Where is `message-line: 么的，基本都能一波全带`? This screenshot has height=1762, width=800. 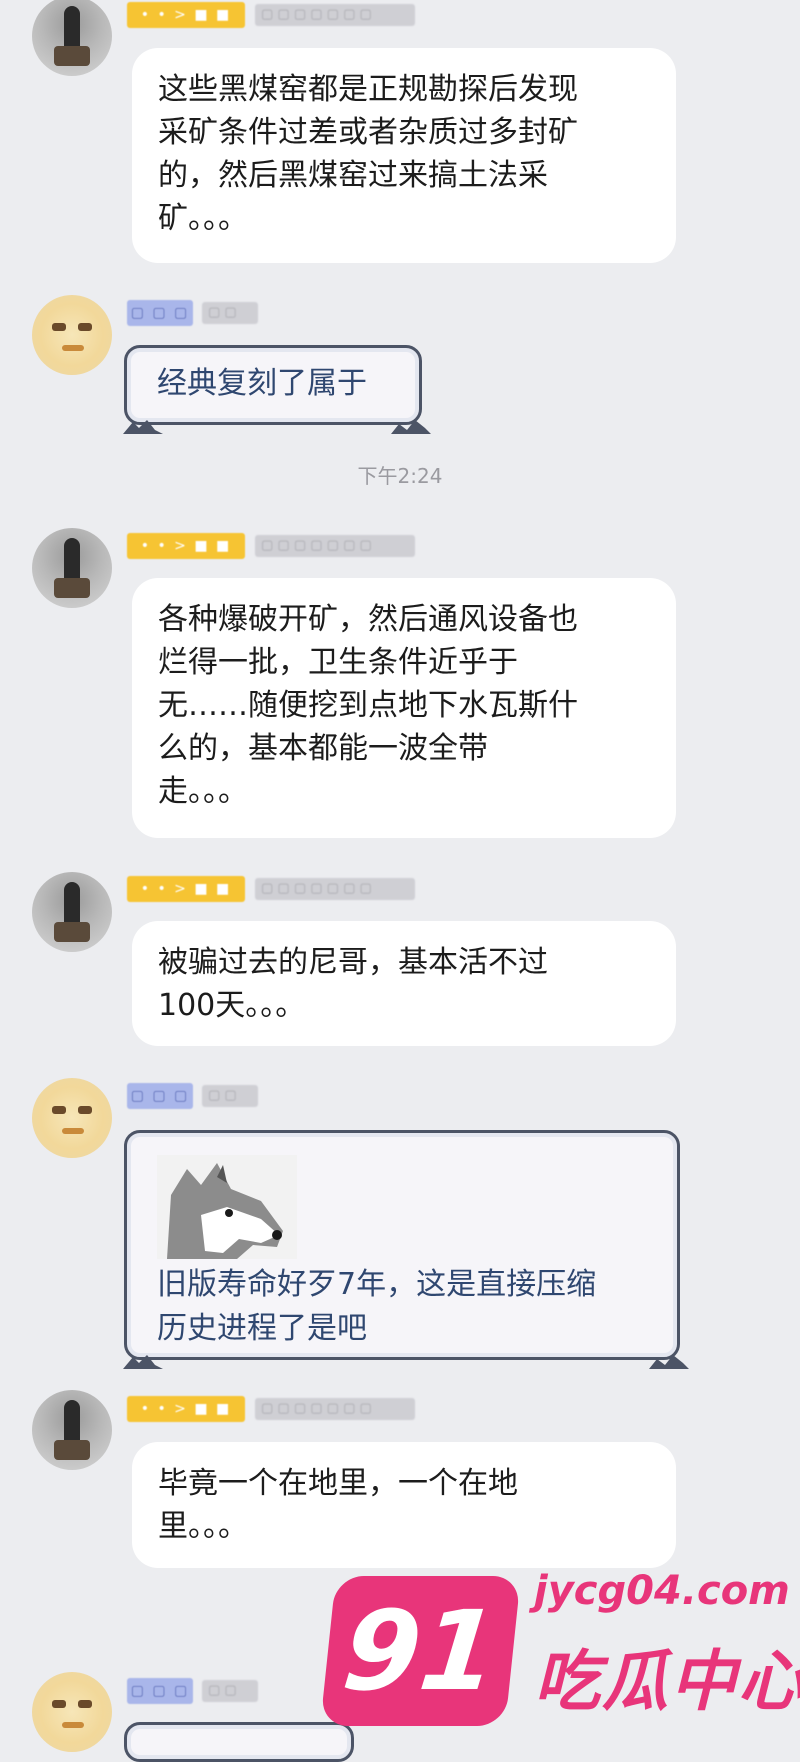 message-line: 么的，基本都能一波全带 is located at coordinates (323, 748).